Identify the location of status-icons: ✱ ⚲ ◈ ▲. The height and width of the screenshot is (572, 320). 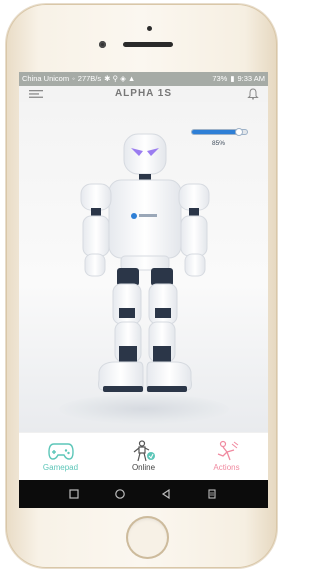
(120, 78).